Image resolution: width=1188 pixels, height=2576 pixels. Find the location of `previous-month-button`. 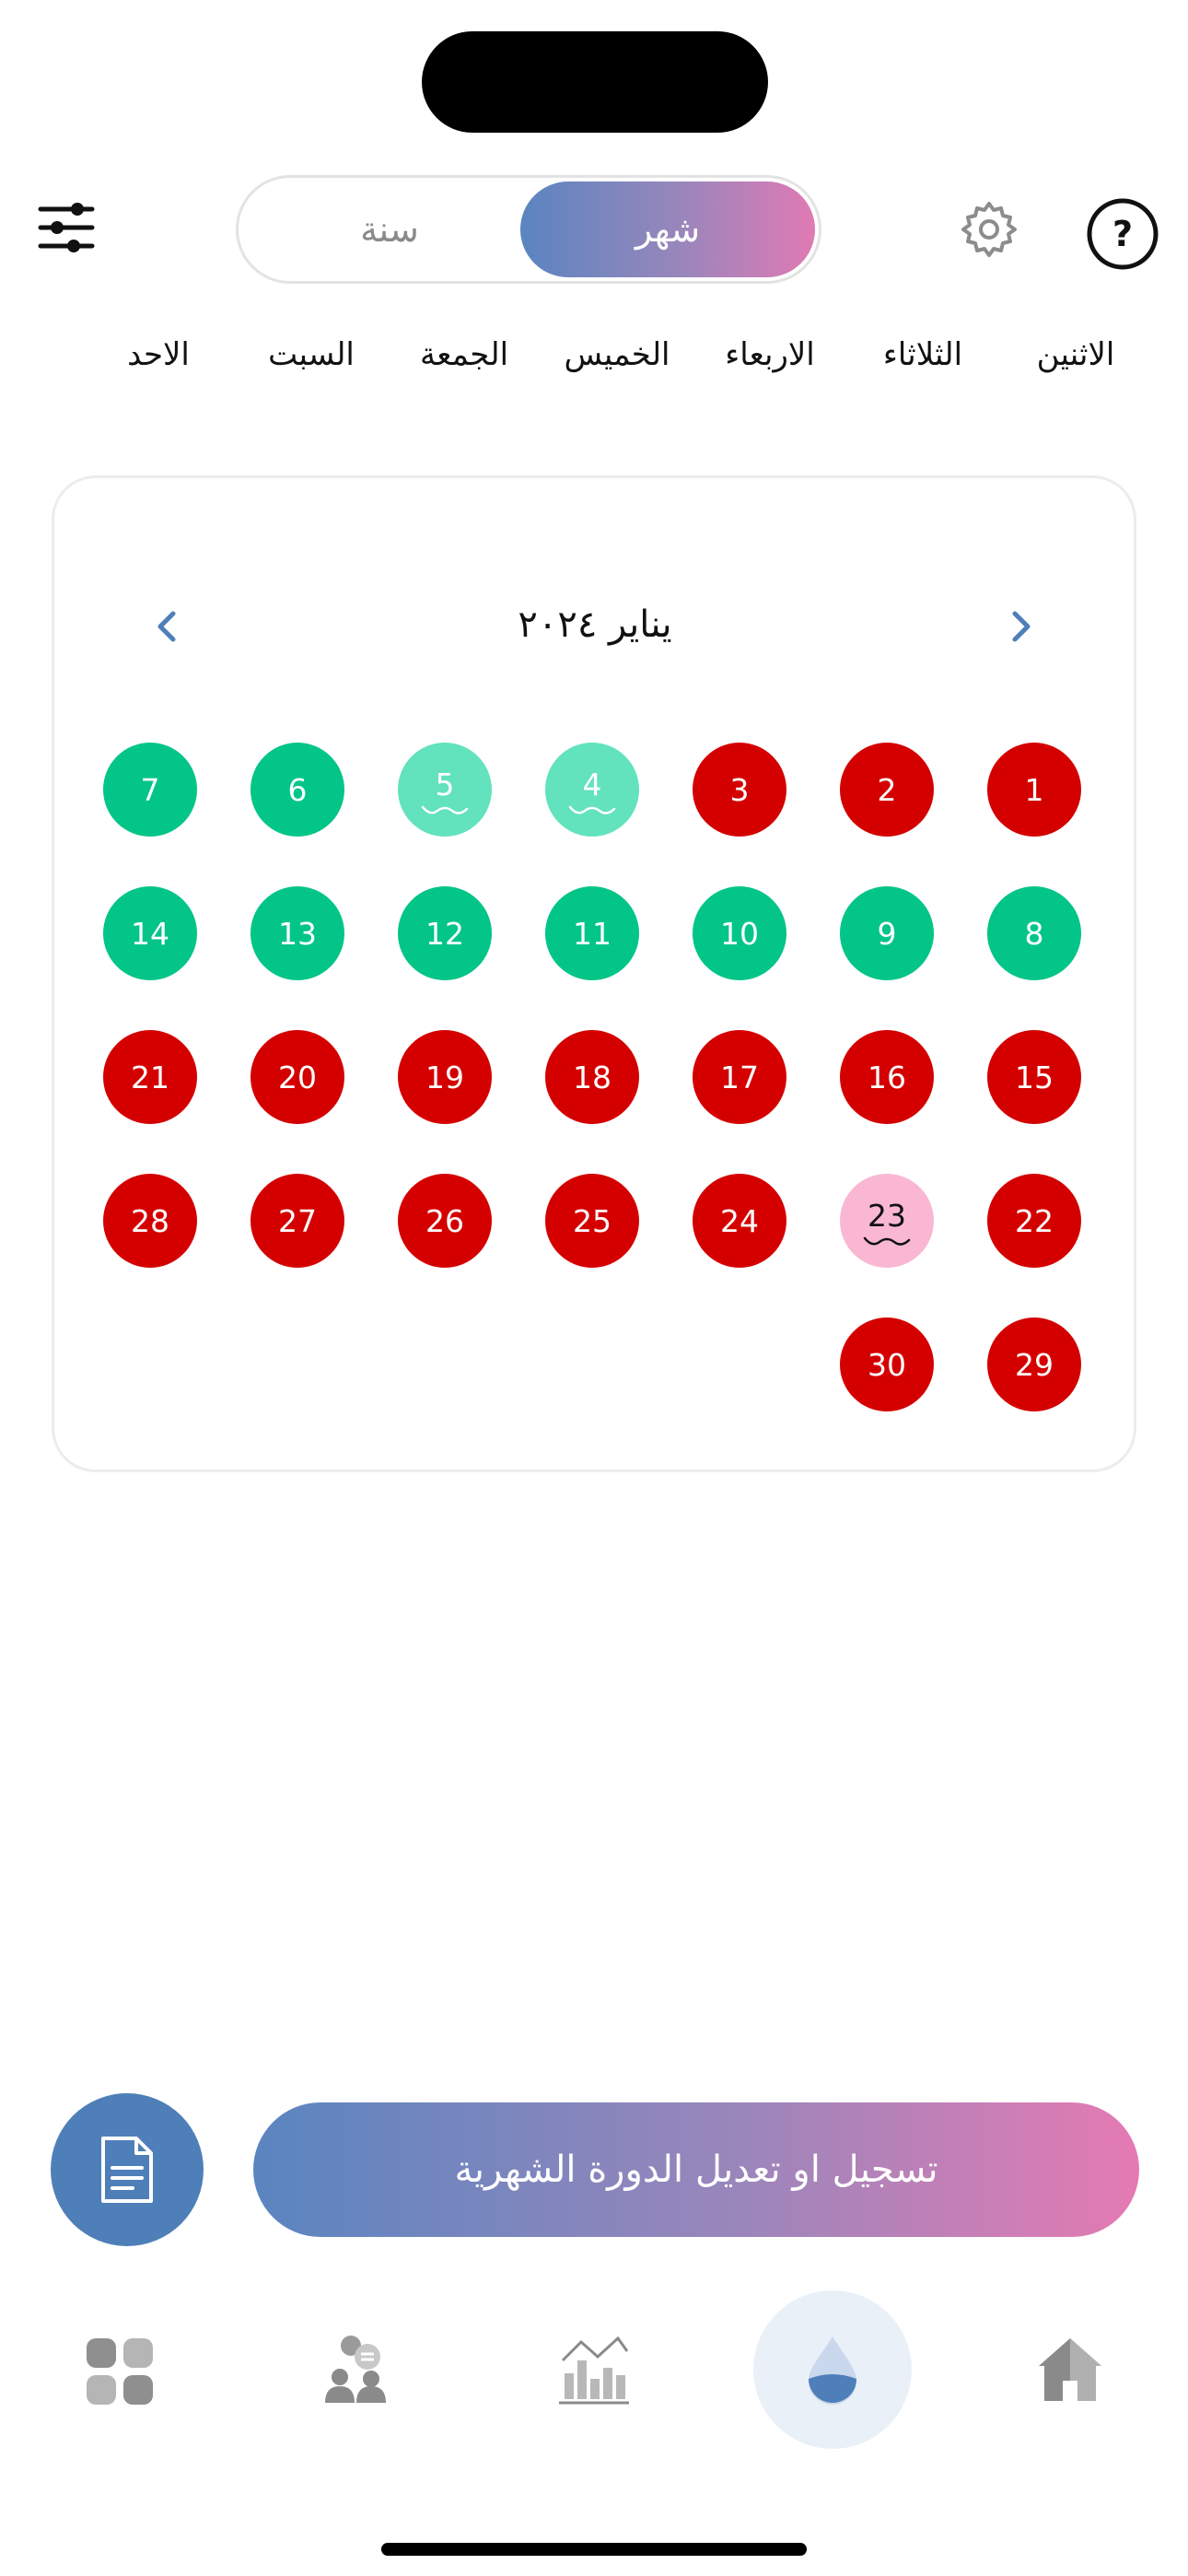

previous-month-button is located at coordinates (167, 626).